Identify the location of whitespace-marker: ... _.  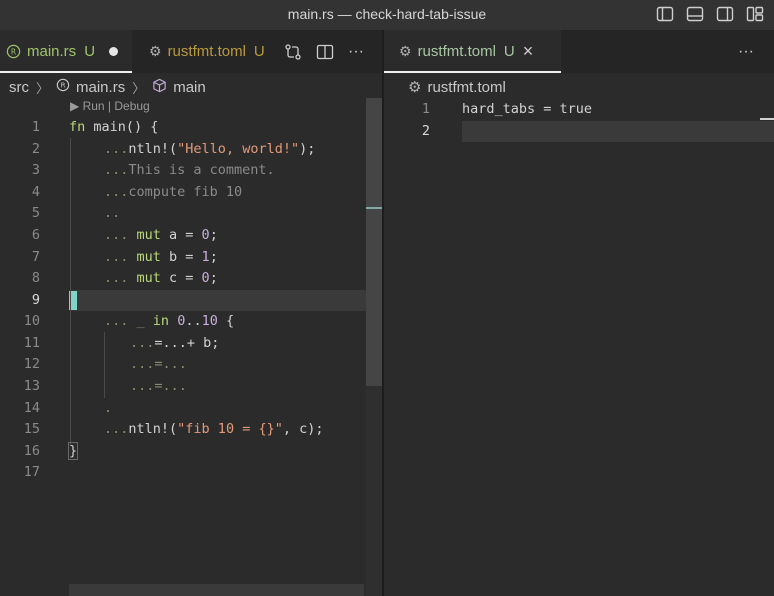
(128, 321).